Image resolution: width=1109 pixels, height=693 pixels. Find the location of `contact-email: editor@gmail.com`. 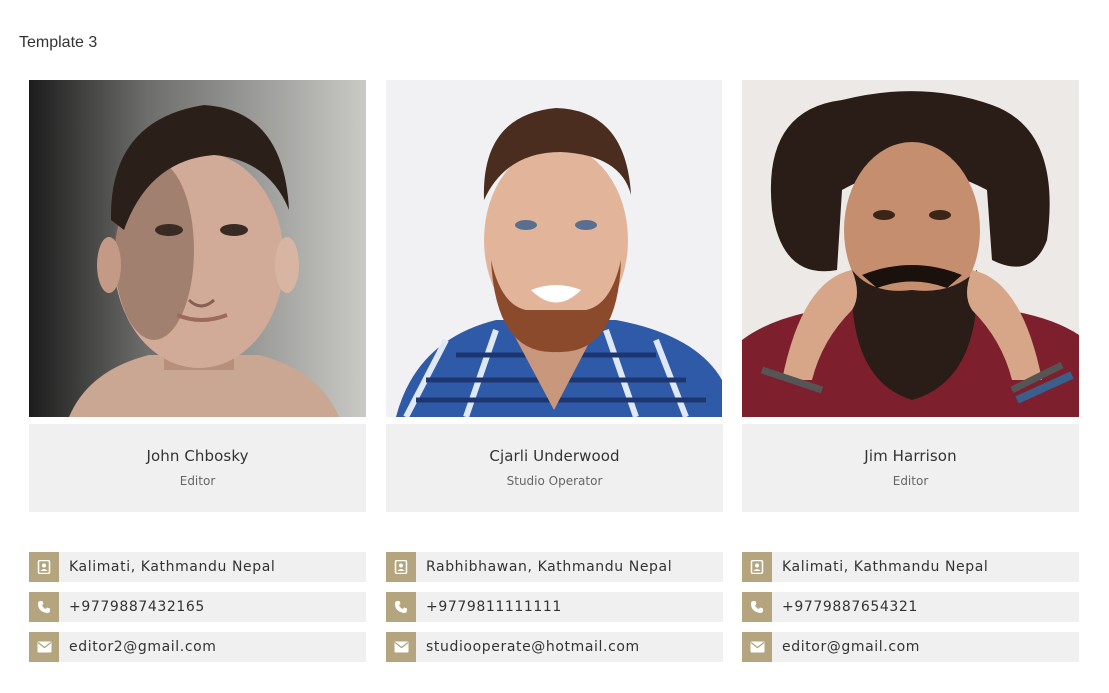

contact-email: editor@gmail.com is located at coordinates (910, 647).